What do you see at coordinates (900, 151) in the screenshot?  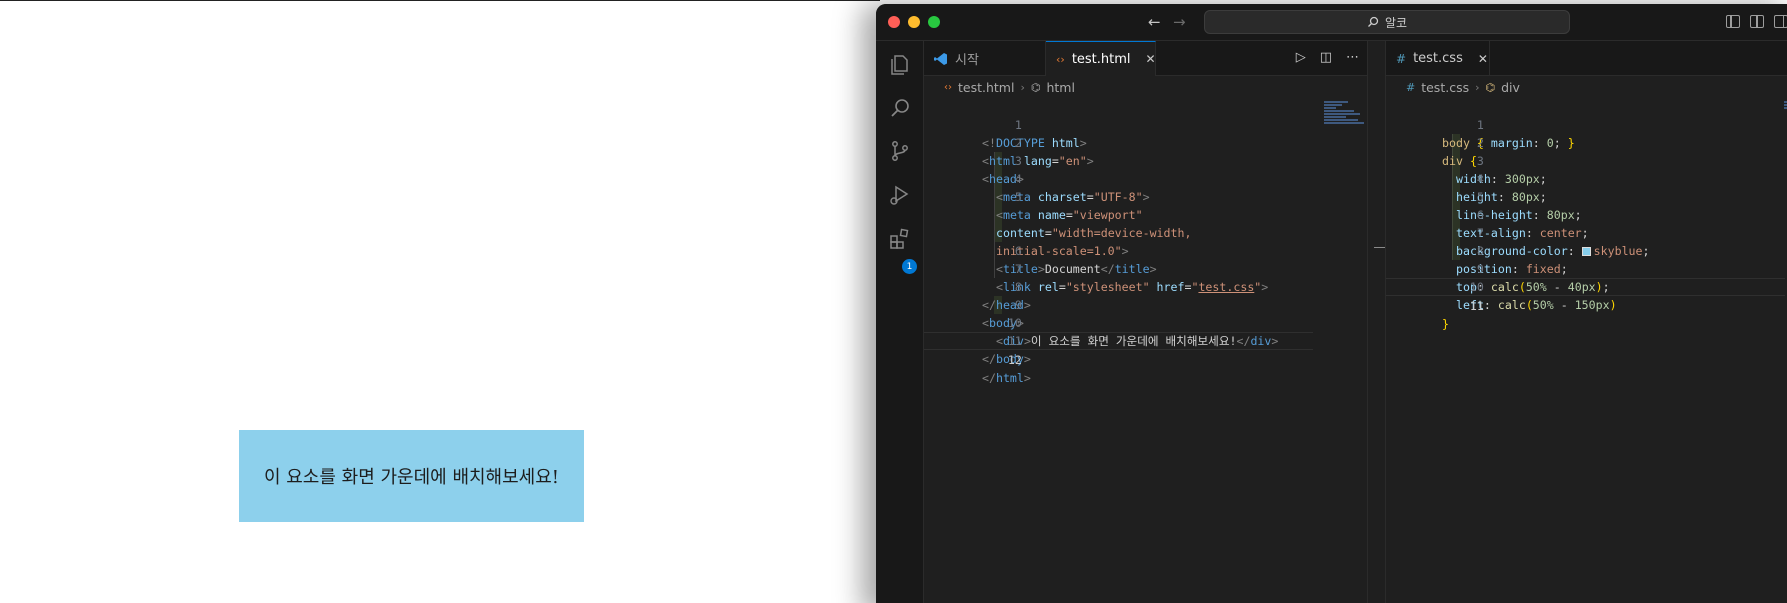 I see `source-control-icon` at bounding box center [900, 151].